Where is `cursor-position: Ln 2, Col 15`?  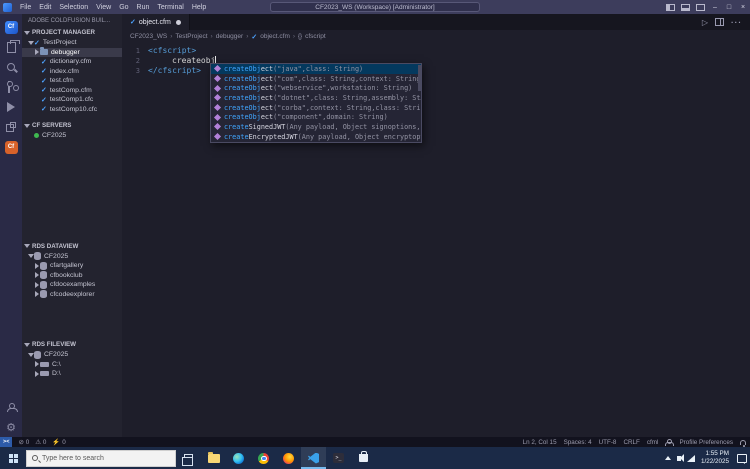
cursor-position: Ln 2, Col 15 is located at coordinates (540, 442).